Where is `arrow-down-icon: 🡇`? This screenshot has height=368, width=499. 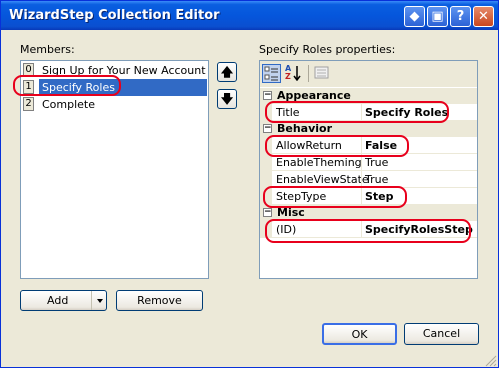
arrow-down-icon: 🡇 is located at coordinates (227, 99).